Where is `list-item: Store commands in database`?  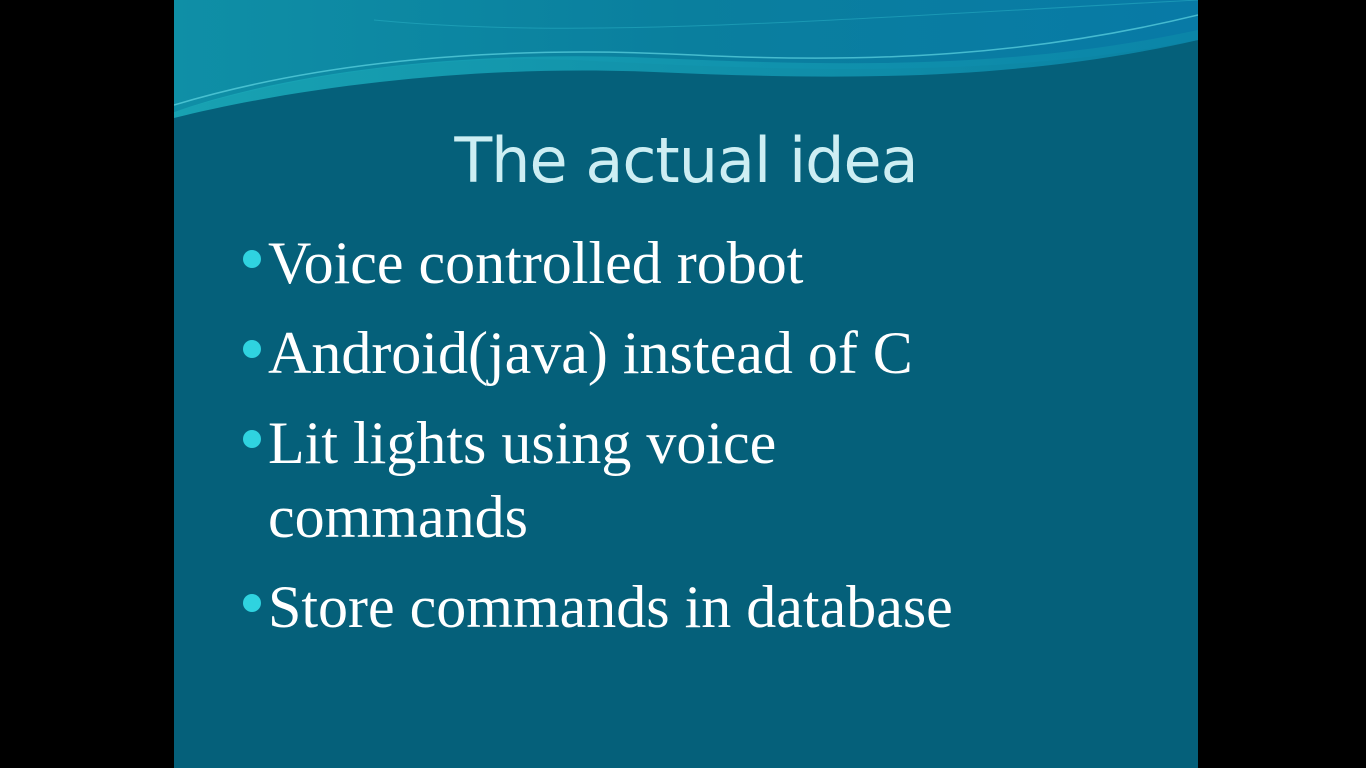
list-item: Store commands in database is located at coordinates (690, 607).